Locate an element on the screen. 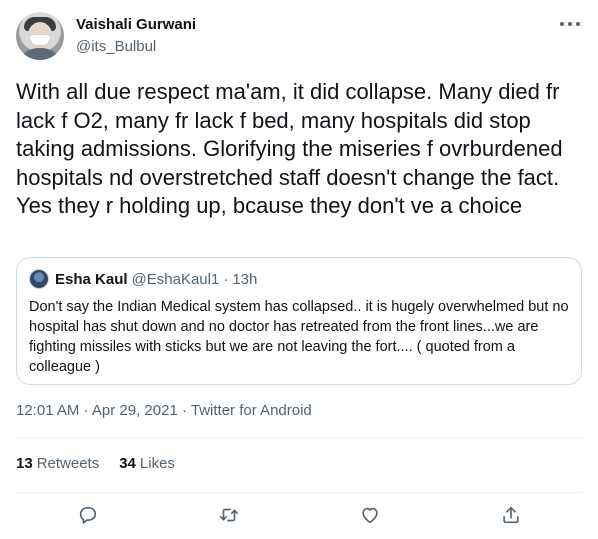  tweet-date: Apr 29, 2021 is located at coordinates (135, 410).